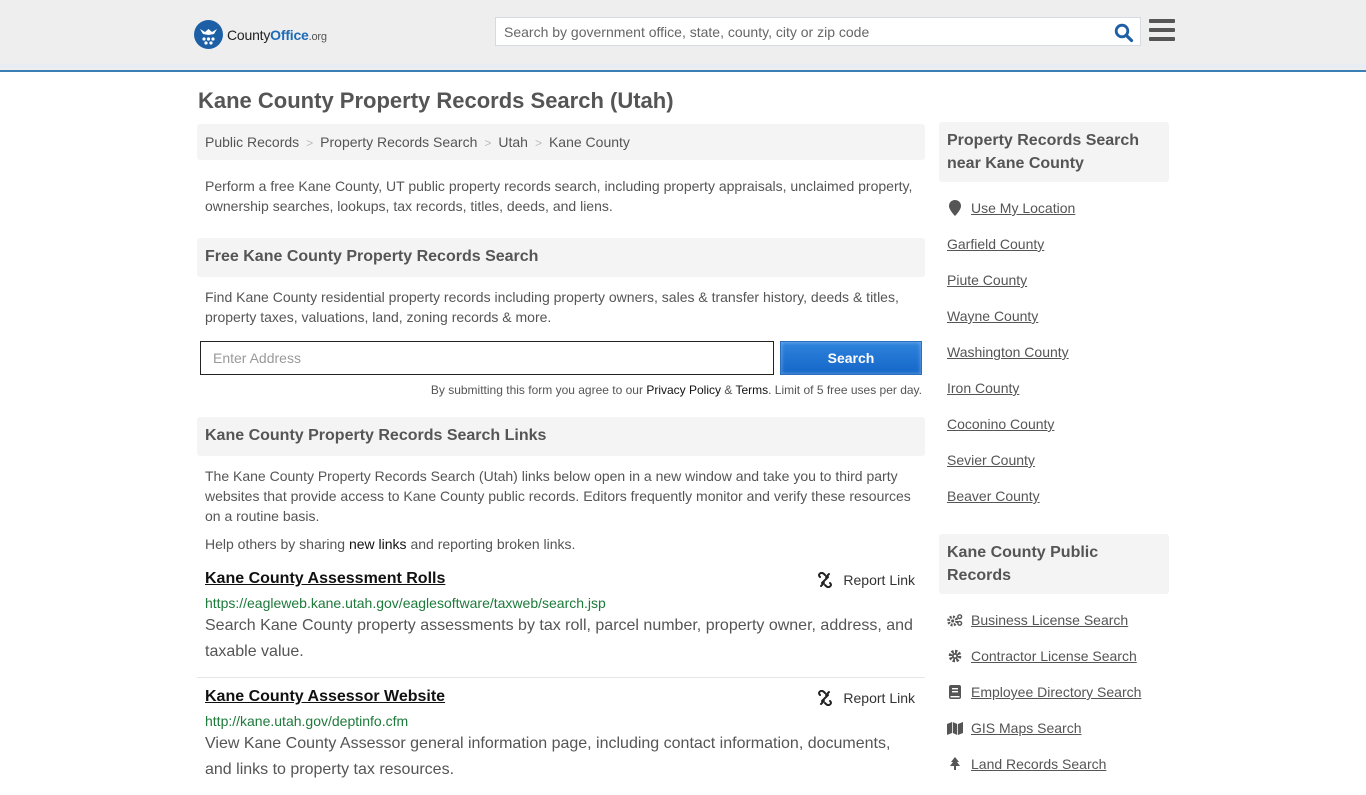  I want to click on nearby-county-link: Iron County, so click(983, 388).